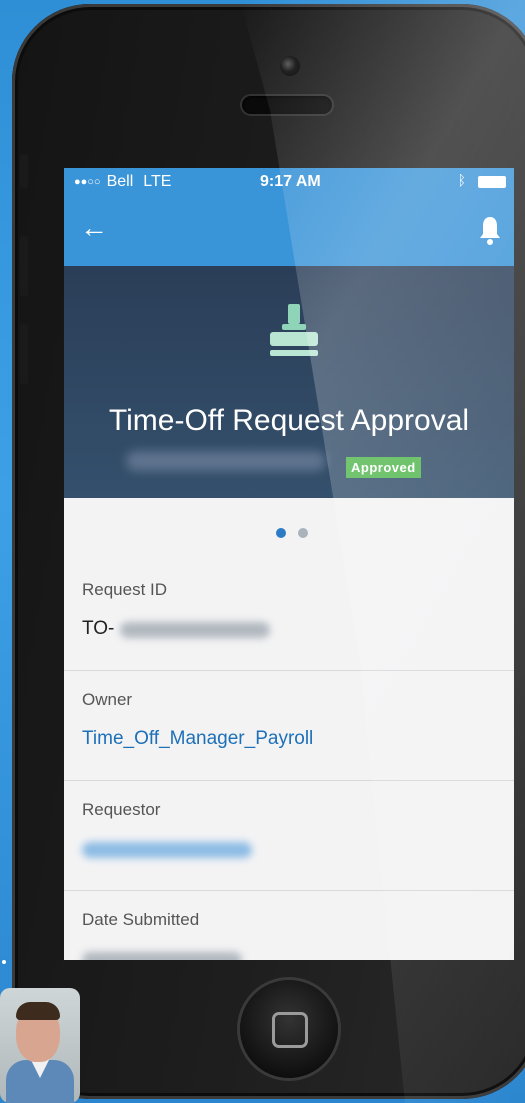 This screenshot has height=1103, width=525. Describe the element at coordinates (98, 628) in the screenshot. I see `field-value: TO-` at that location.